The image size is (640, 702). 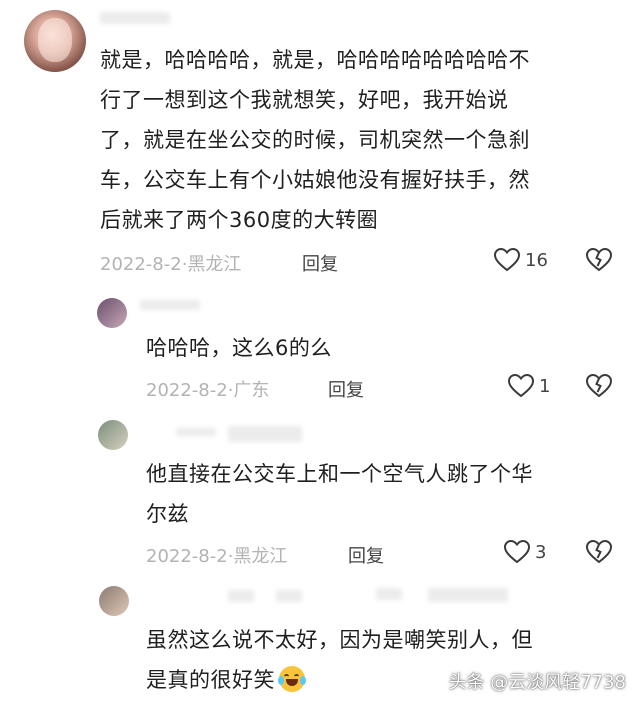 What do you see at coordinates (339, 494) in the screenshot?
I see `comment-text: 他直接在公交车上和一个空气人跳了个华 尔兹` at bounding box center [339, 494].